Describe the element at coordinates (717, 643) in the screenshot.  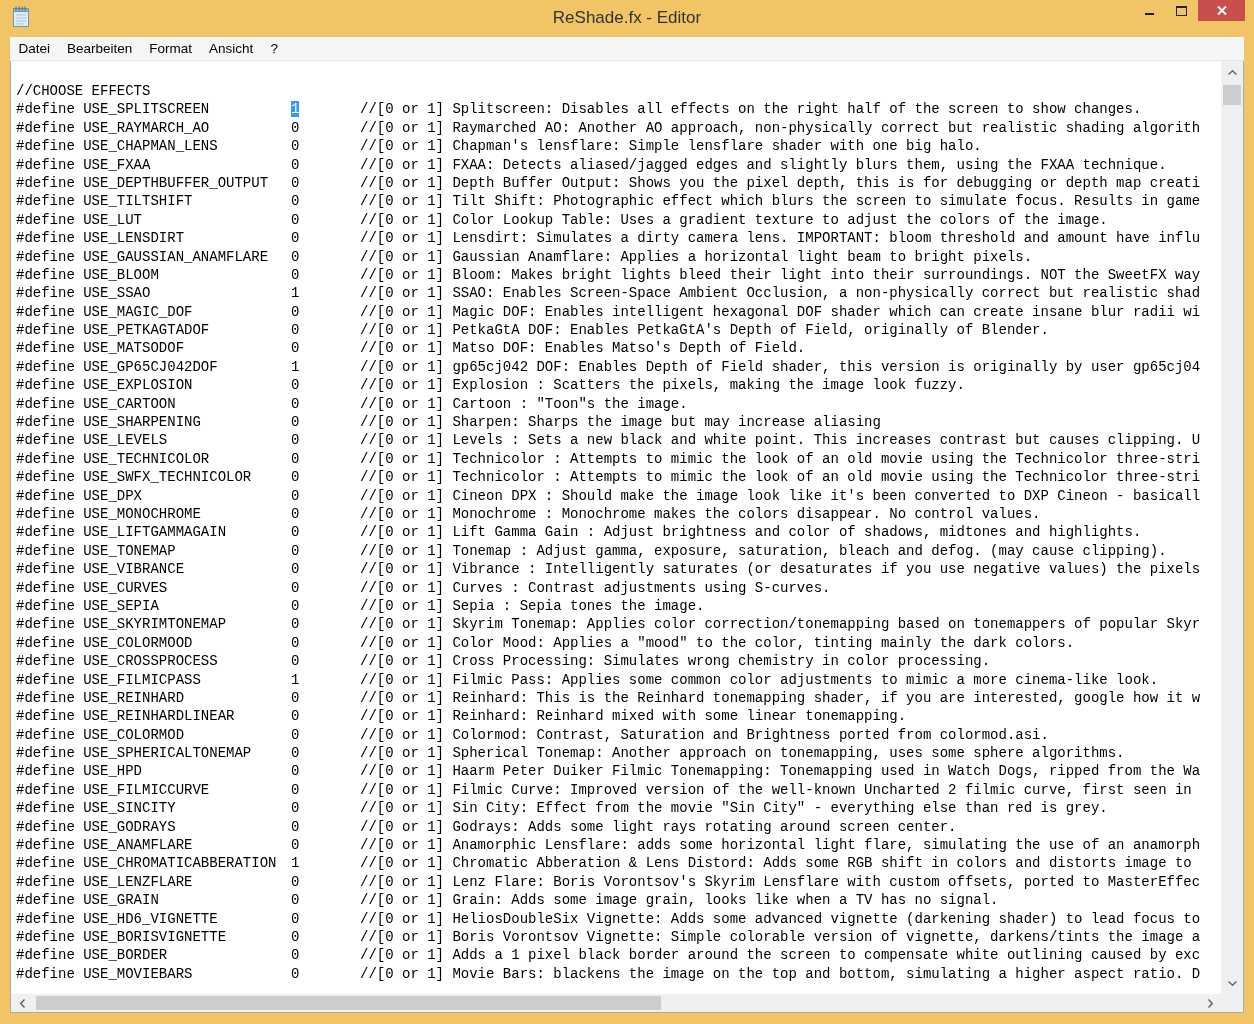
I see `code-comment-text: //[0 or 1] Color Mood: Applies a "mood" to the color, tinting mainly the dark colors.` at that location.